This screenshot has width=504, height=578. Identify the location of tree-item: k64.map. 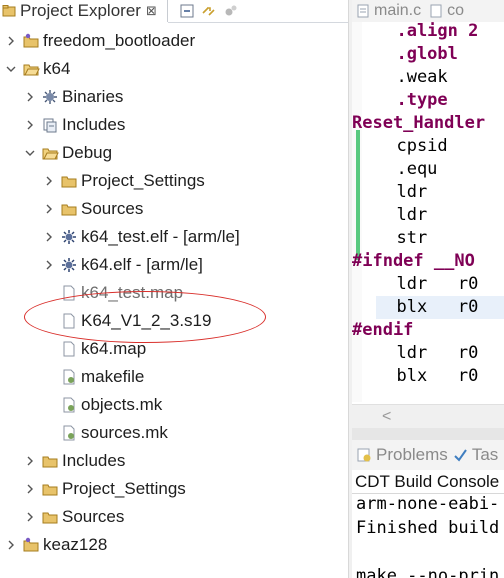
(94, 349).